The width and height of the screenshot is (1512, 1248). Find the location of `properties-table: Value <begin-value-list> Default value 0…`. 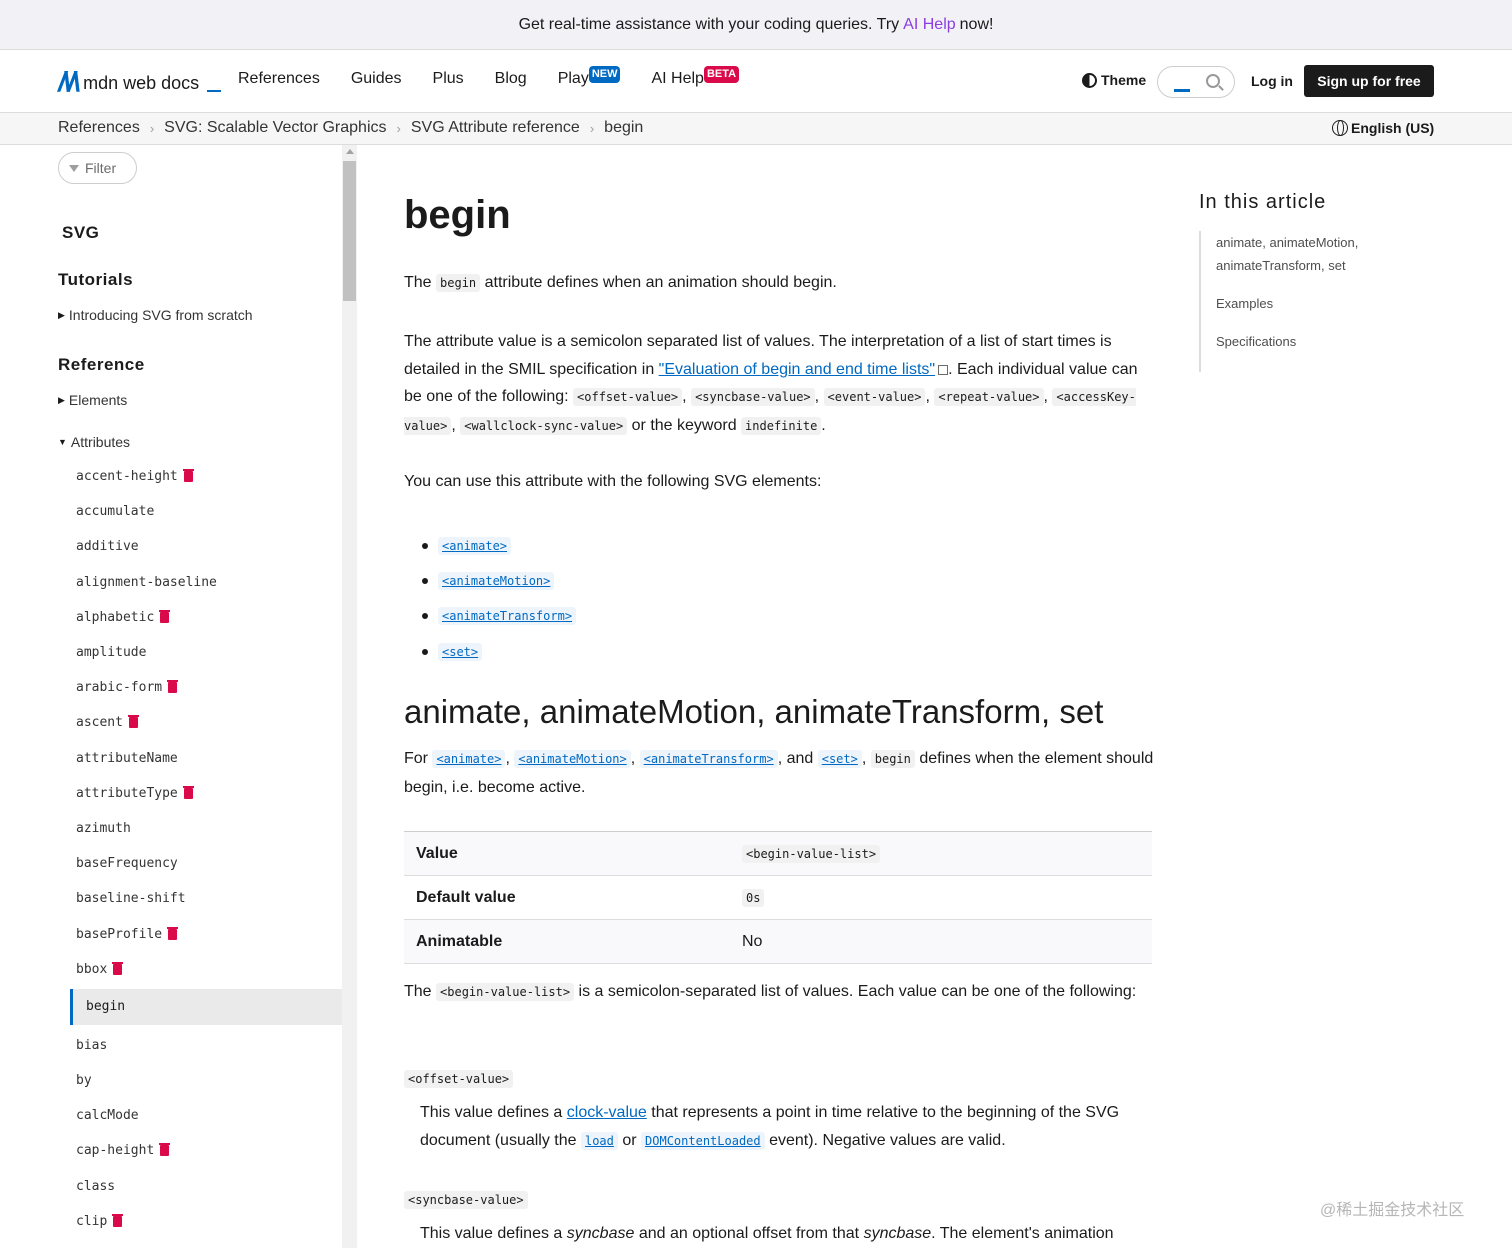

properties-table: Value <begin-value-list> Default value 0… is located at coordinates (778, 897).